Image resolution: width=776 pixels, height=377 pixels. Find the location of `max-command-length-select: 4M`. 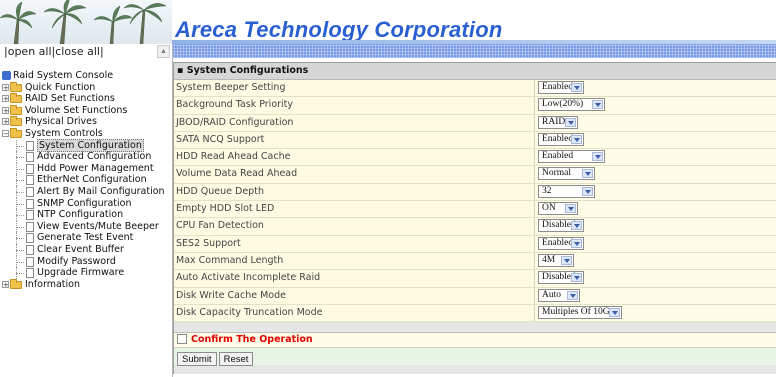

max-command-length-select: 4M is located at coordinates (556, 260).